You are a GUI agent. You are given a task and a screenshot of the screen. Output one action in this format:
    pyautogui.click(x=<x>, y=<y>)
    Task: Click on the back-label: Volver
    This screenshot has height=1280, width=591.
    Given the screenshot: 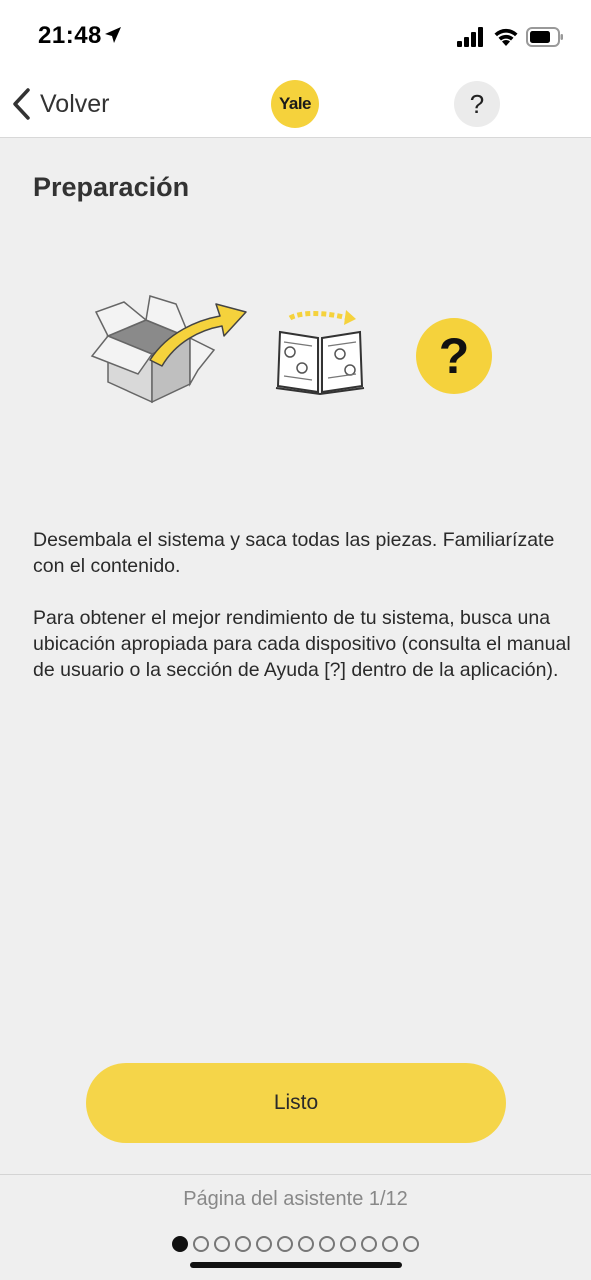 What is the action you would take?
    pyautogui.click(x=75, y=103)
    